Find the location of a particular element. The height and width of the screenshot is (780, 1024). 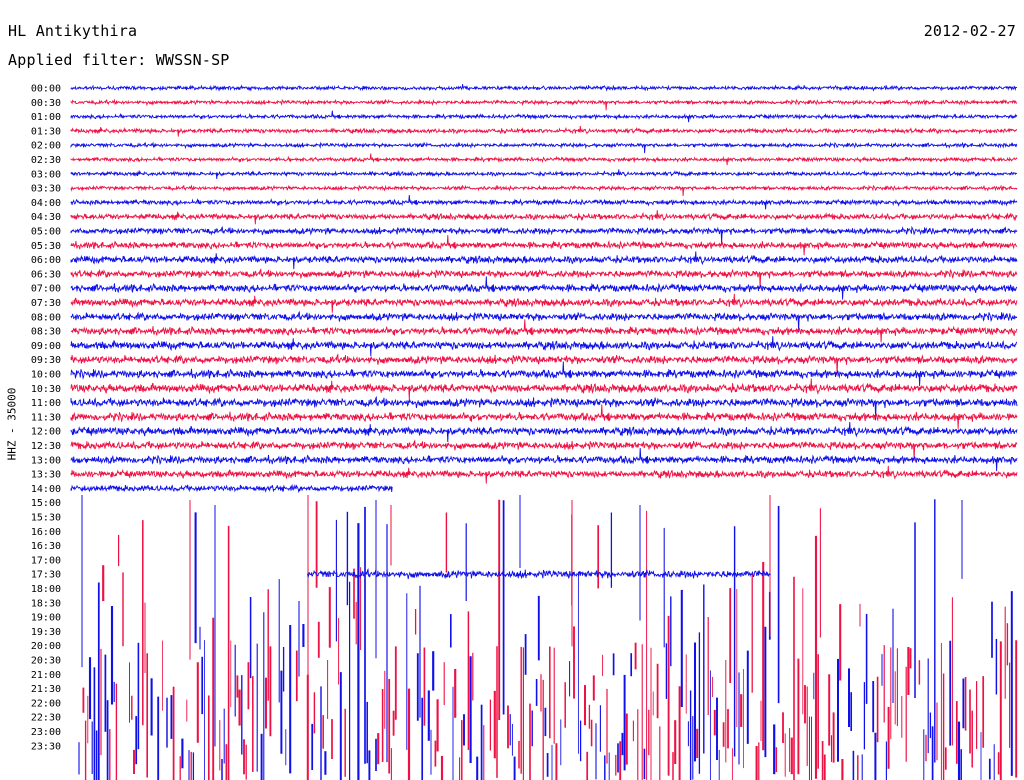

row-time-label: 23:30 is located at coordinates (46, 746).